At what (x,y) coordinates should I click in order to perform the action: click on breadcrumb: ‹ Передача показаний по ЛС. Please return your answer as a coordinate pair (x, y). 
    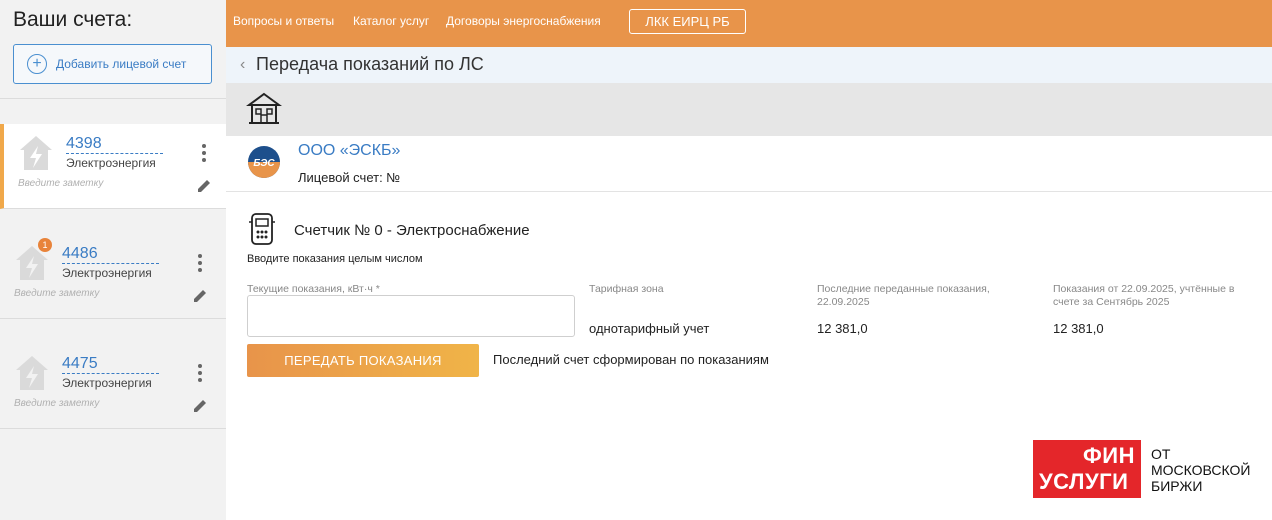
    Looking at the image, I should click on (749, 65).